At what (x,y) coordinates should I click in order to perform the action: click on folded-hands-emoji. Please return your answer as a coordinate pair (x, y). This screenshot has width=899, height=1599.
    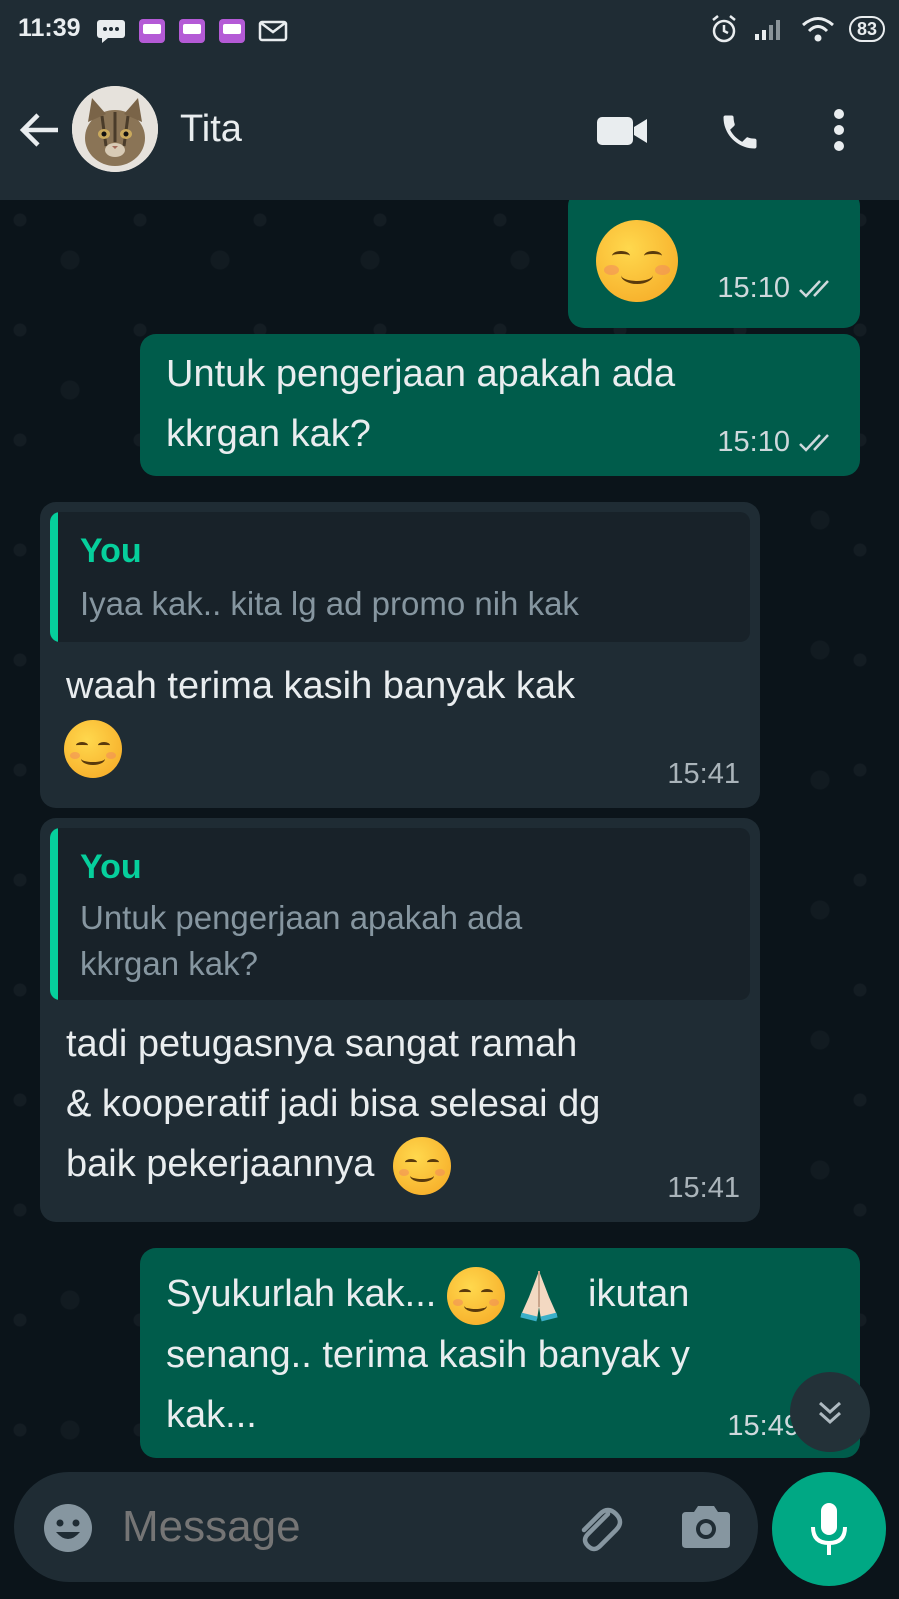
    Looking at the image, I should click on (539, 1296).